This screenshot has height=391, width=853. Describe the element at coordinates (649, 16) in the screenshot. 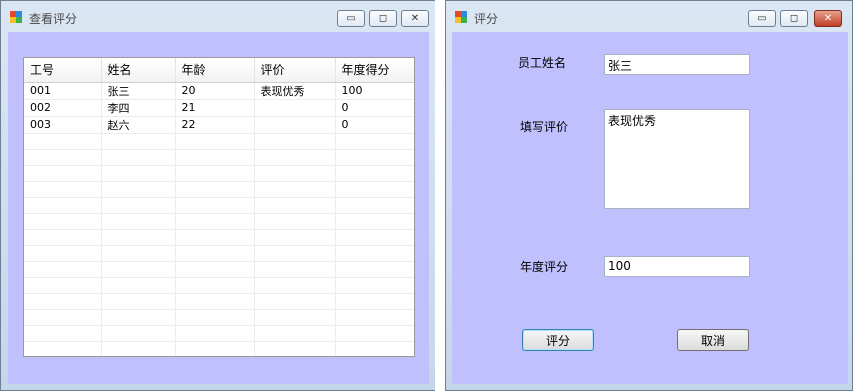

I see `title-bar: 评分 ▭ ◻ ✕` at that location.